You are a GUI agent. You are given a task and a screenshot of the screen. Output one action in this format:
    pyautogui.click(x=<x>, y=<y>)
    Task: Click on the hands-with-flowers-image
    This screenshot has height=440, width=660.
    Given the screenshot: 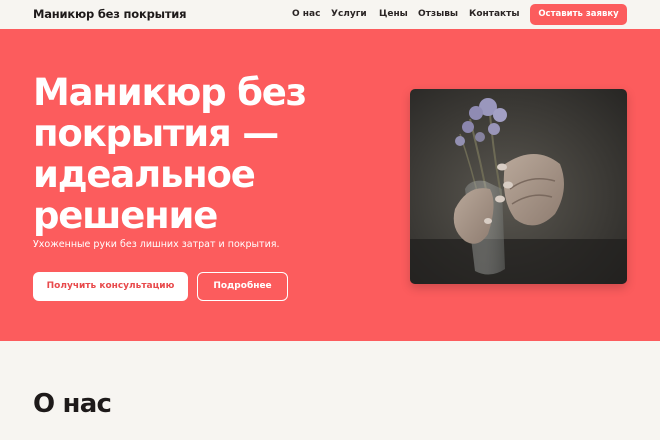 What is the action you would take?
    pyautogui.click(x=518, y=186)
    